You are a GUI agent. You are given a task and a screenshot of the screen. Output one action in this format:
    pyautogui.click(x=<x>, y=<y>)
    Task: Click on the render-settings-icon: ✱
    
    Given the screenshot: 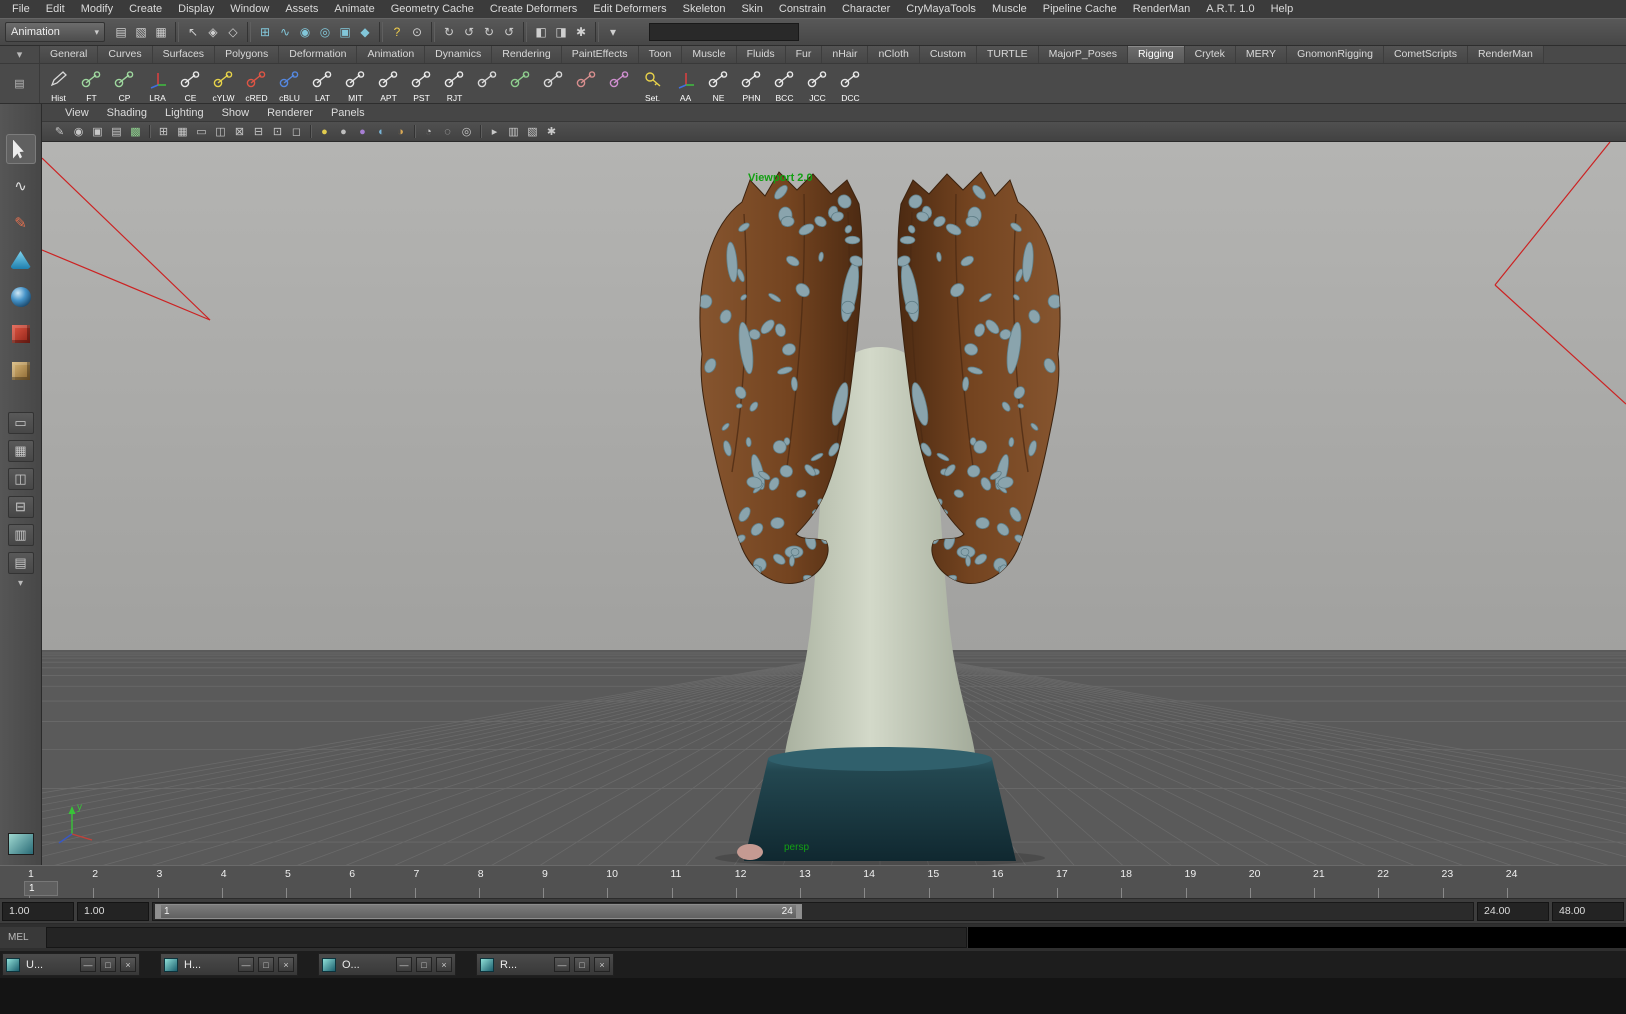 What is the action you would take?
    pyautogui.click(x=581, y=32)
    